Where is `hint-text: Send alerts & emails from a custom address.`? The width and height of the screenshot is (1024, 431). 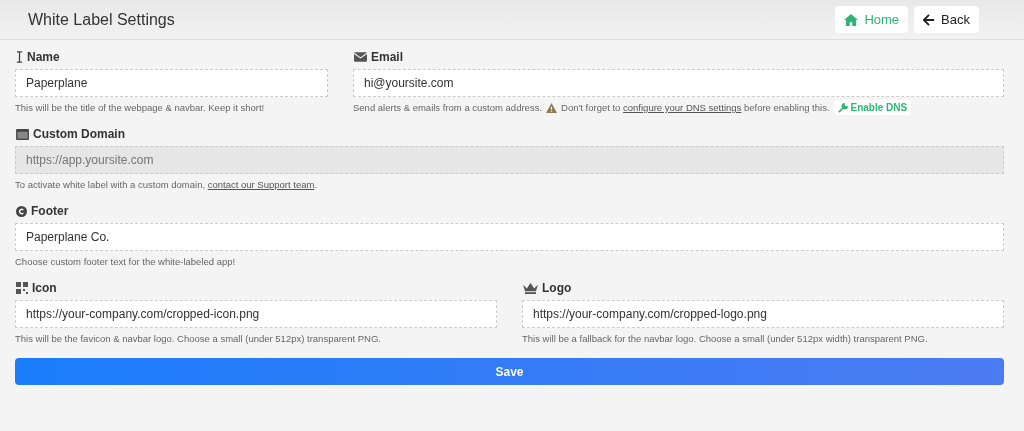
hint-text: Send alerts & emails from a custom address. is located at coordinates (448, 107).